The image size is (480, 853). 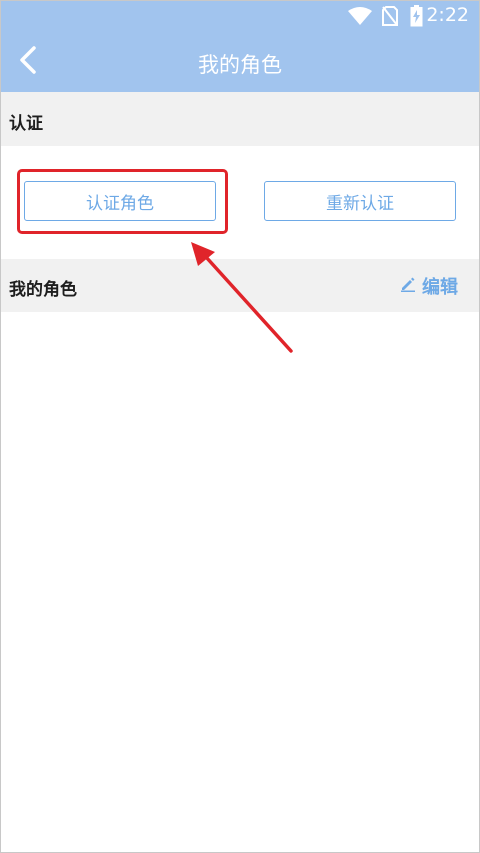 I want to click on my-roles-section-title: 我的角色, so click(x=43, y=290).